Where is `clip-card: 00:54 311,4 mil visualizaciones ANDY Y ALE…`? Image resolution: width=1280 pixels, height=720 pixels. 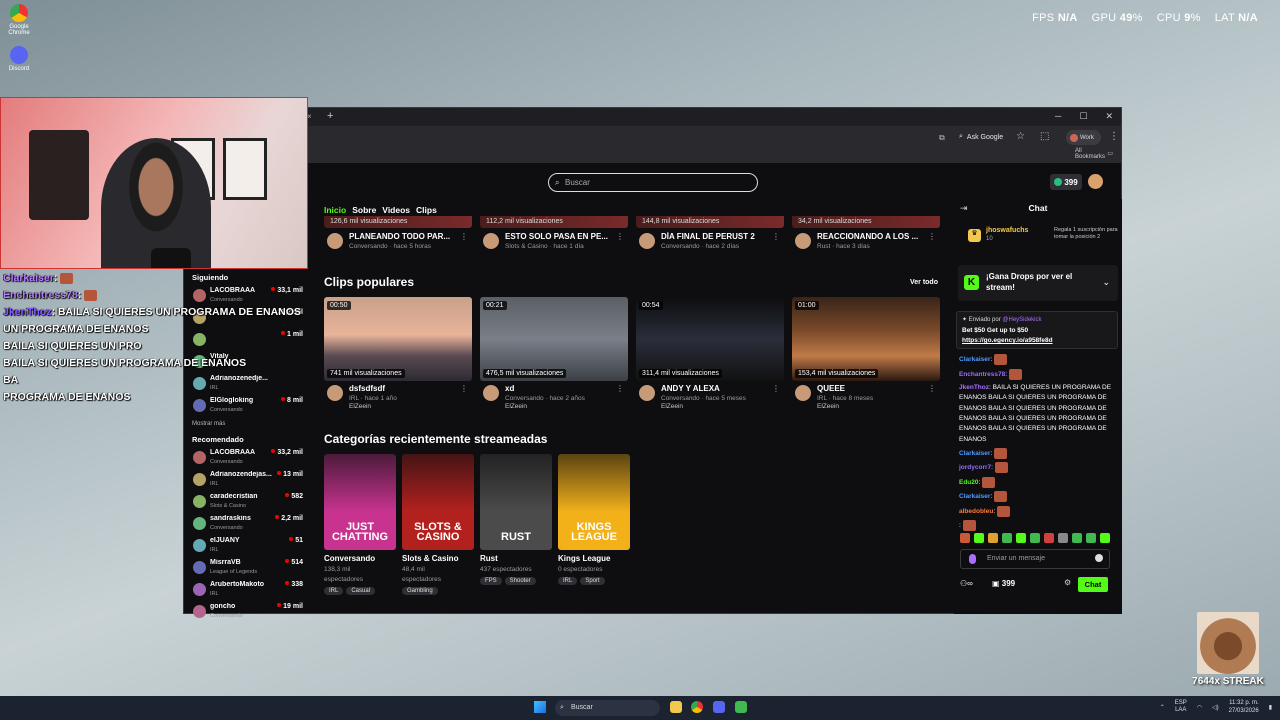 clip-card: 00:54 311,4 mil visualizaciones ANDY Y ALE… is located at coordinates (710, 357).